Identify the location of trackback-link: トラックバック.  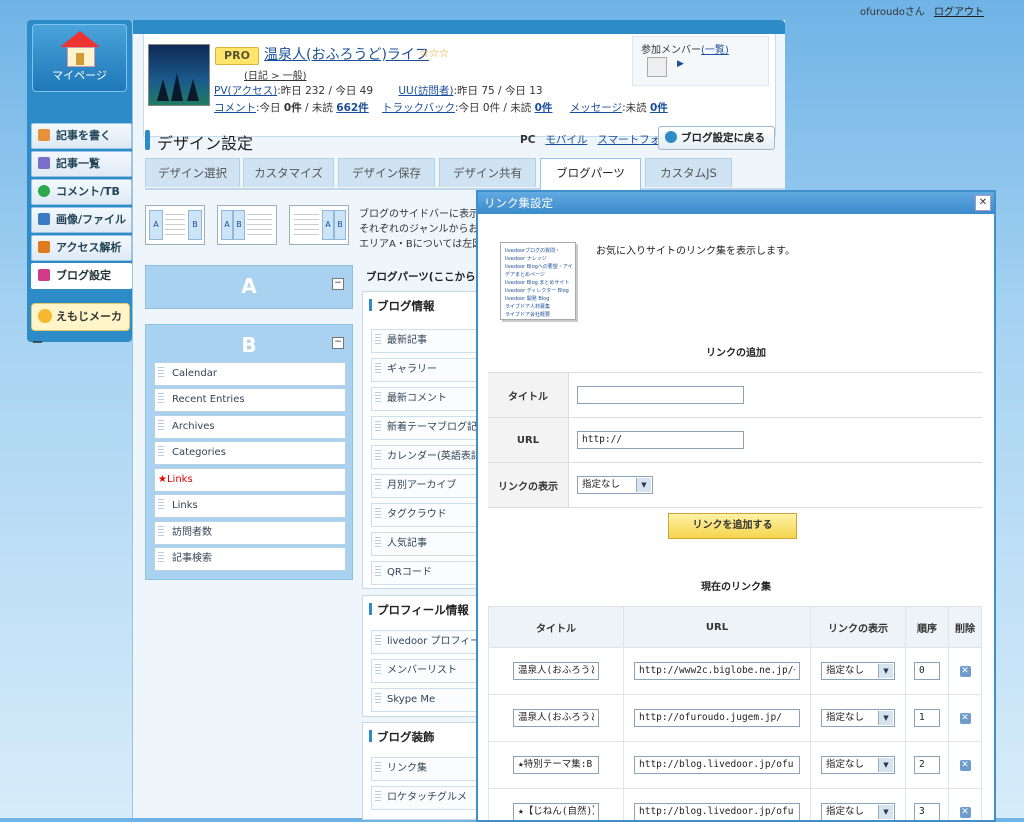
(418, 108).